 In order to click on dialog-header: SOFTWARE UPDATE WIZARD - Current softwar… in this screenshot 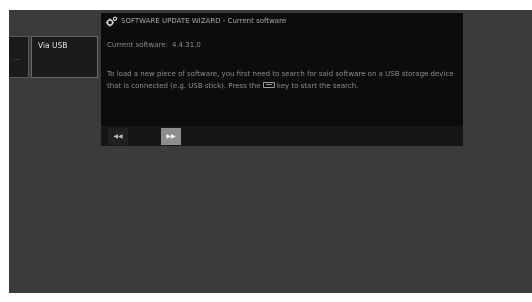, I will do `click(282, 21)`.